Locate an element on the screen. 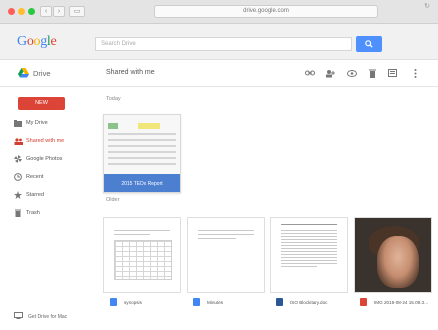 The width and height of the screenshot is (438, 330). image-file-icon is located at coordinates (363, 301).